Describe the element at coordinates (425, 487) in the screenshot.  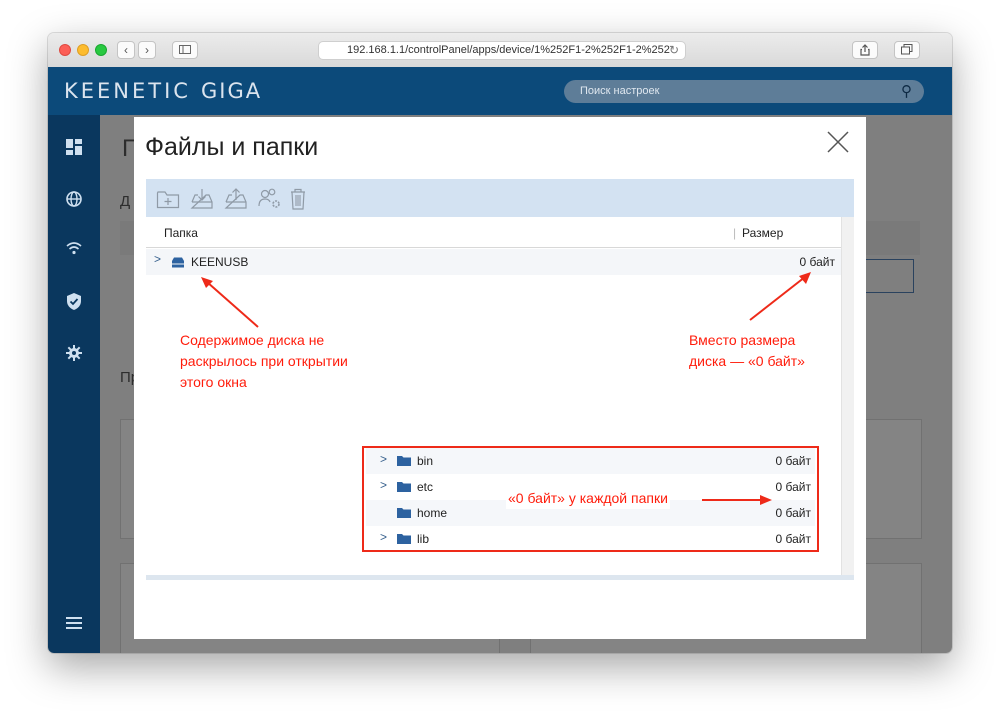
I see `folder-name: etc` at that location.